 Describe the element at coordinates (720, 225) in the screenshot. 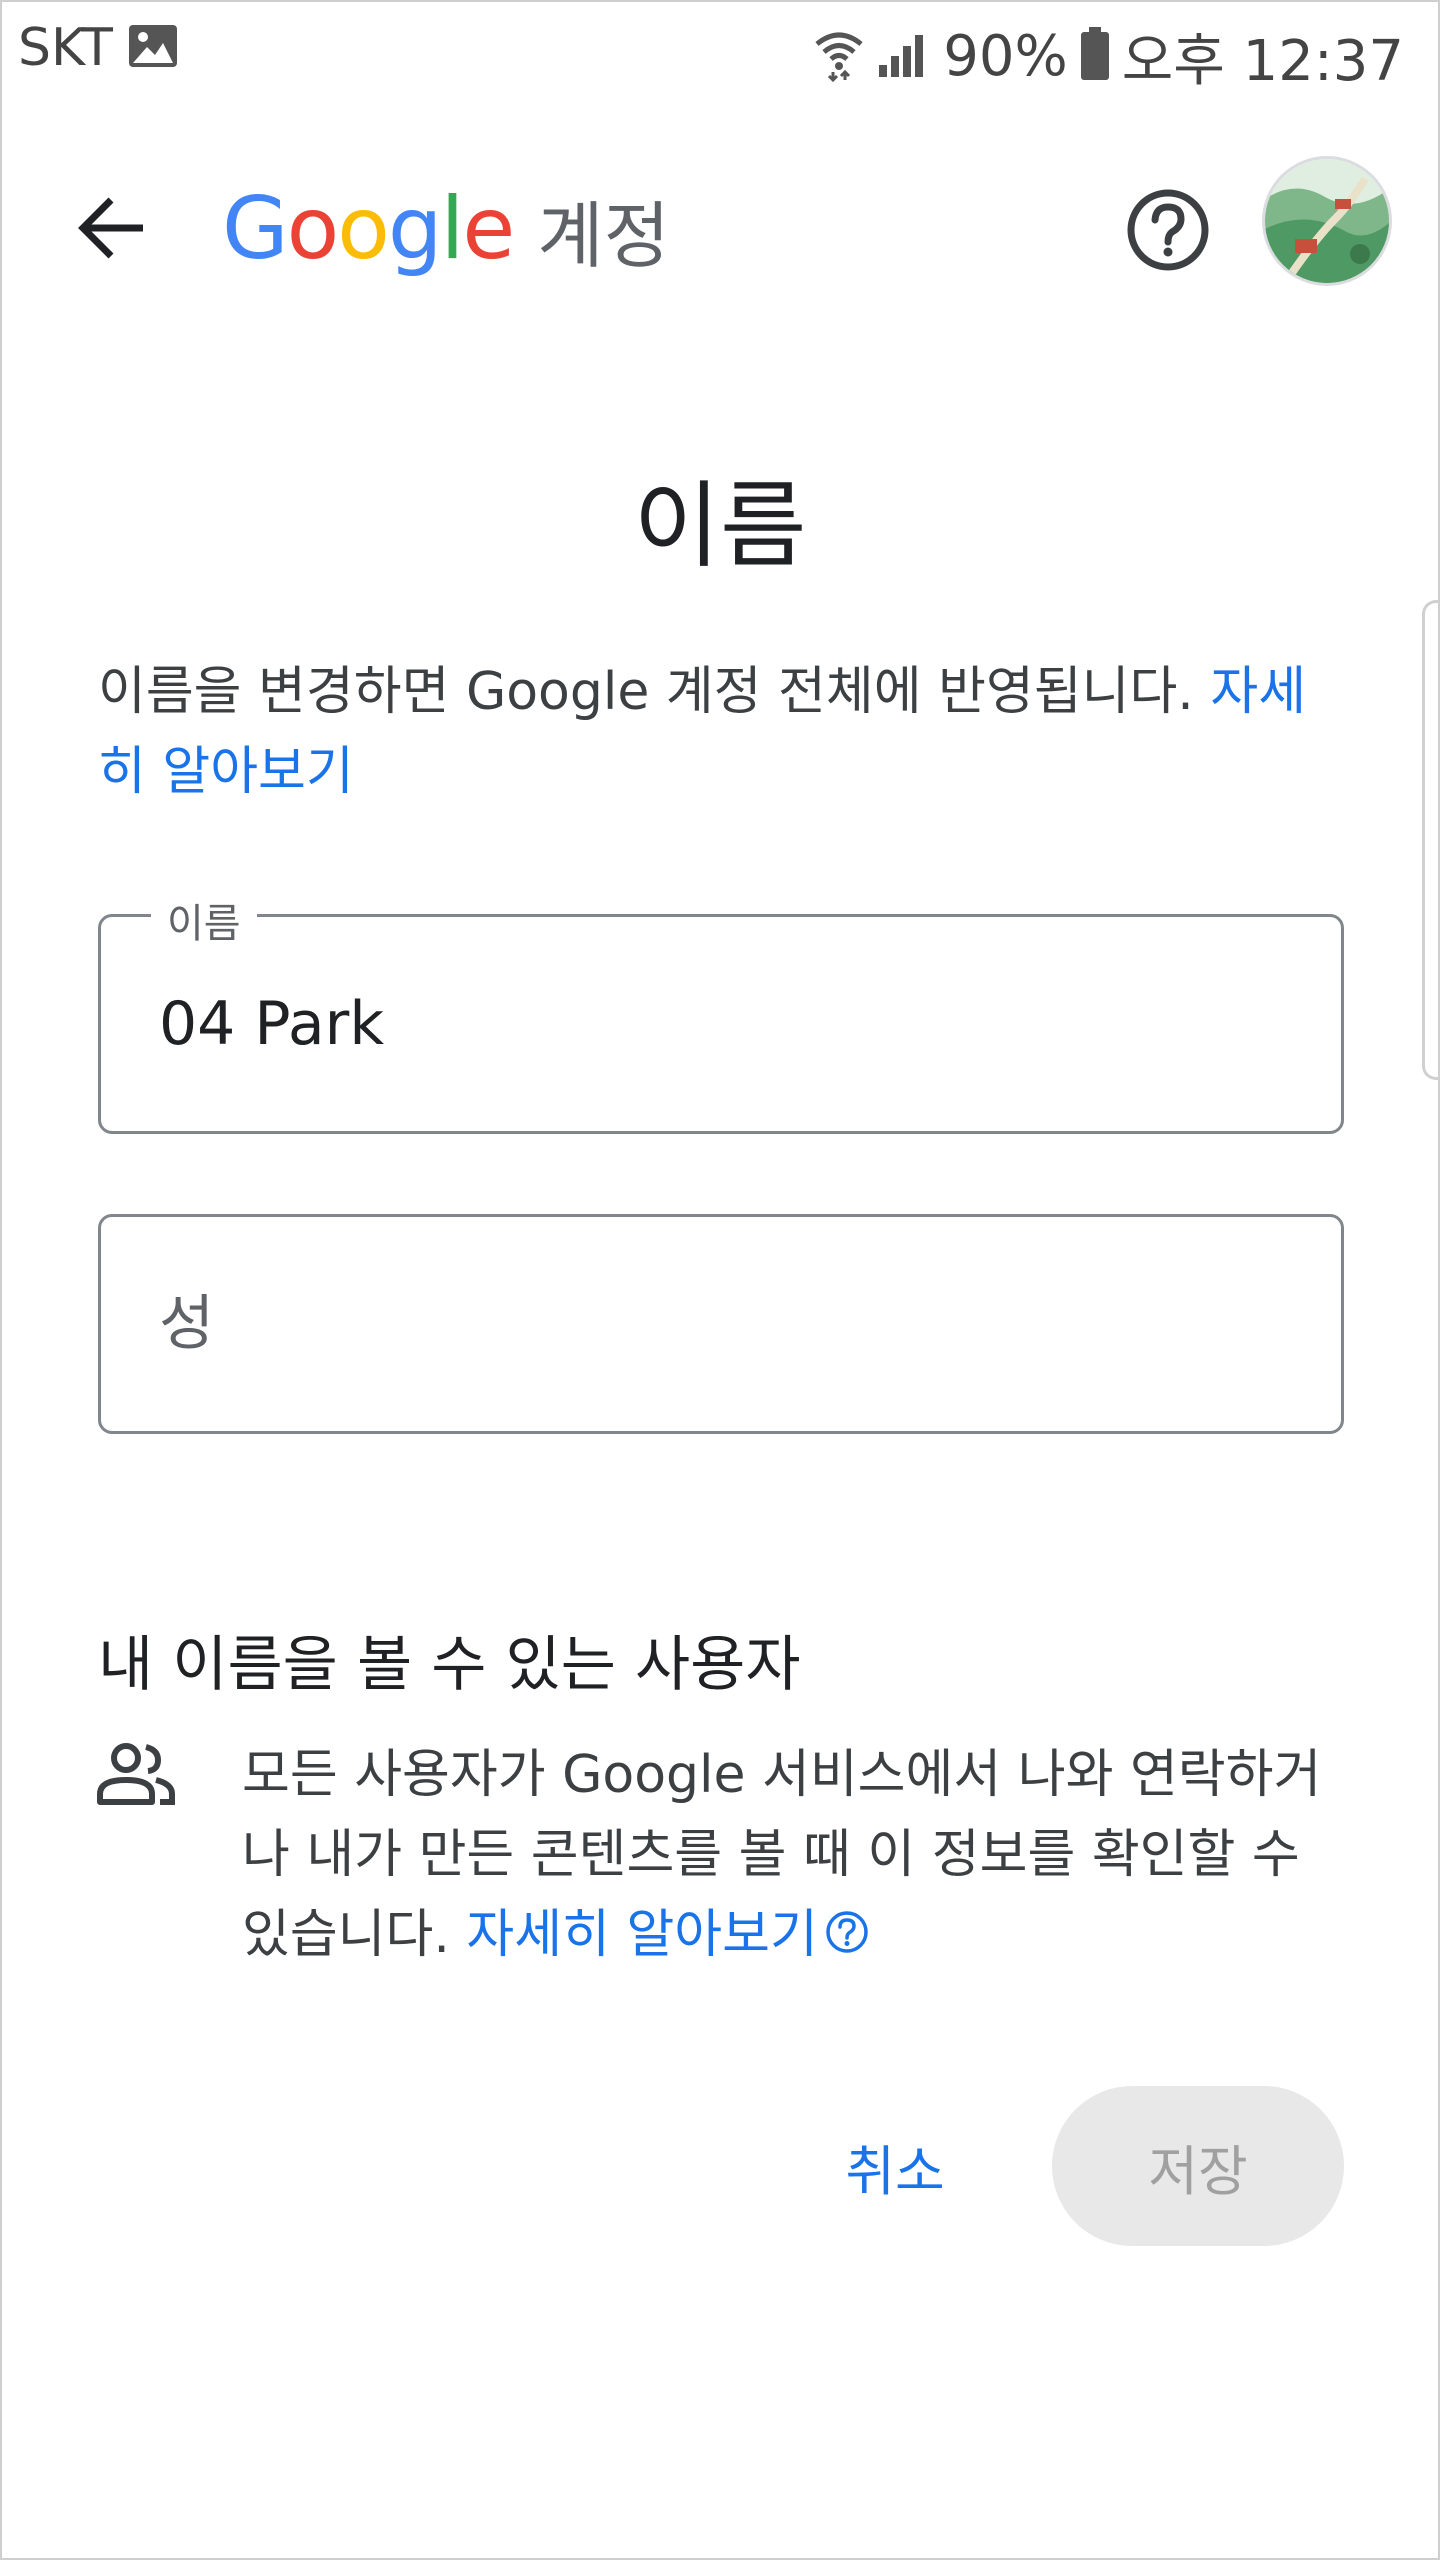

I see `app-bar: Google 계정` at that location.